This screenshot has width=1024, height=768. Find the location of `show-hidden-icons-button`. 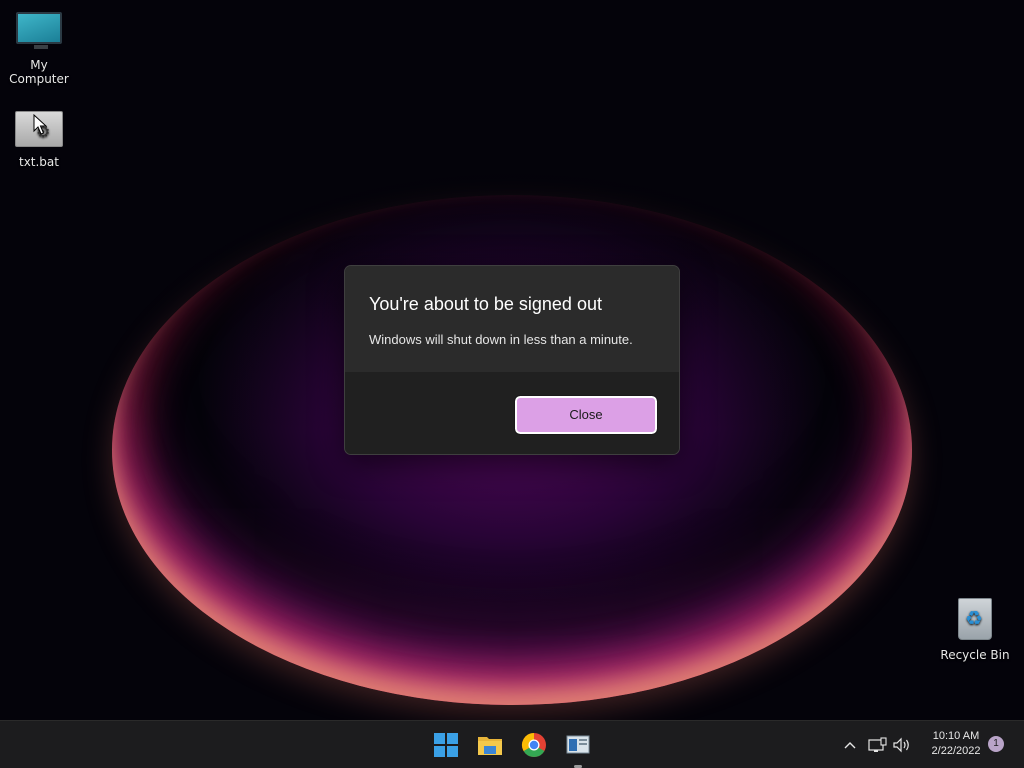

show-hidden-icons-button is located at coordinates (850, 745).